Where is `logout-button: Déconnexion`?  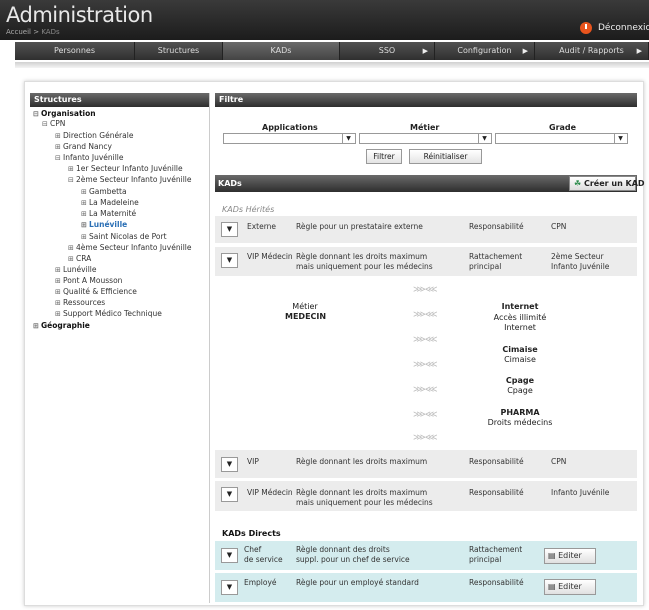
logout-button: Déconnexion is located at coordinates (614, 28).